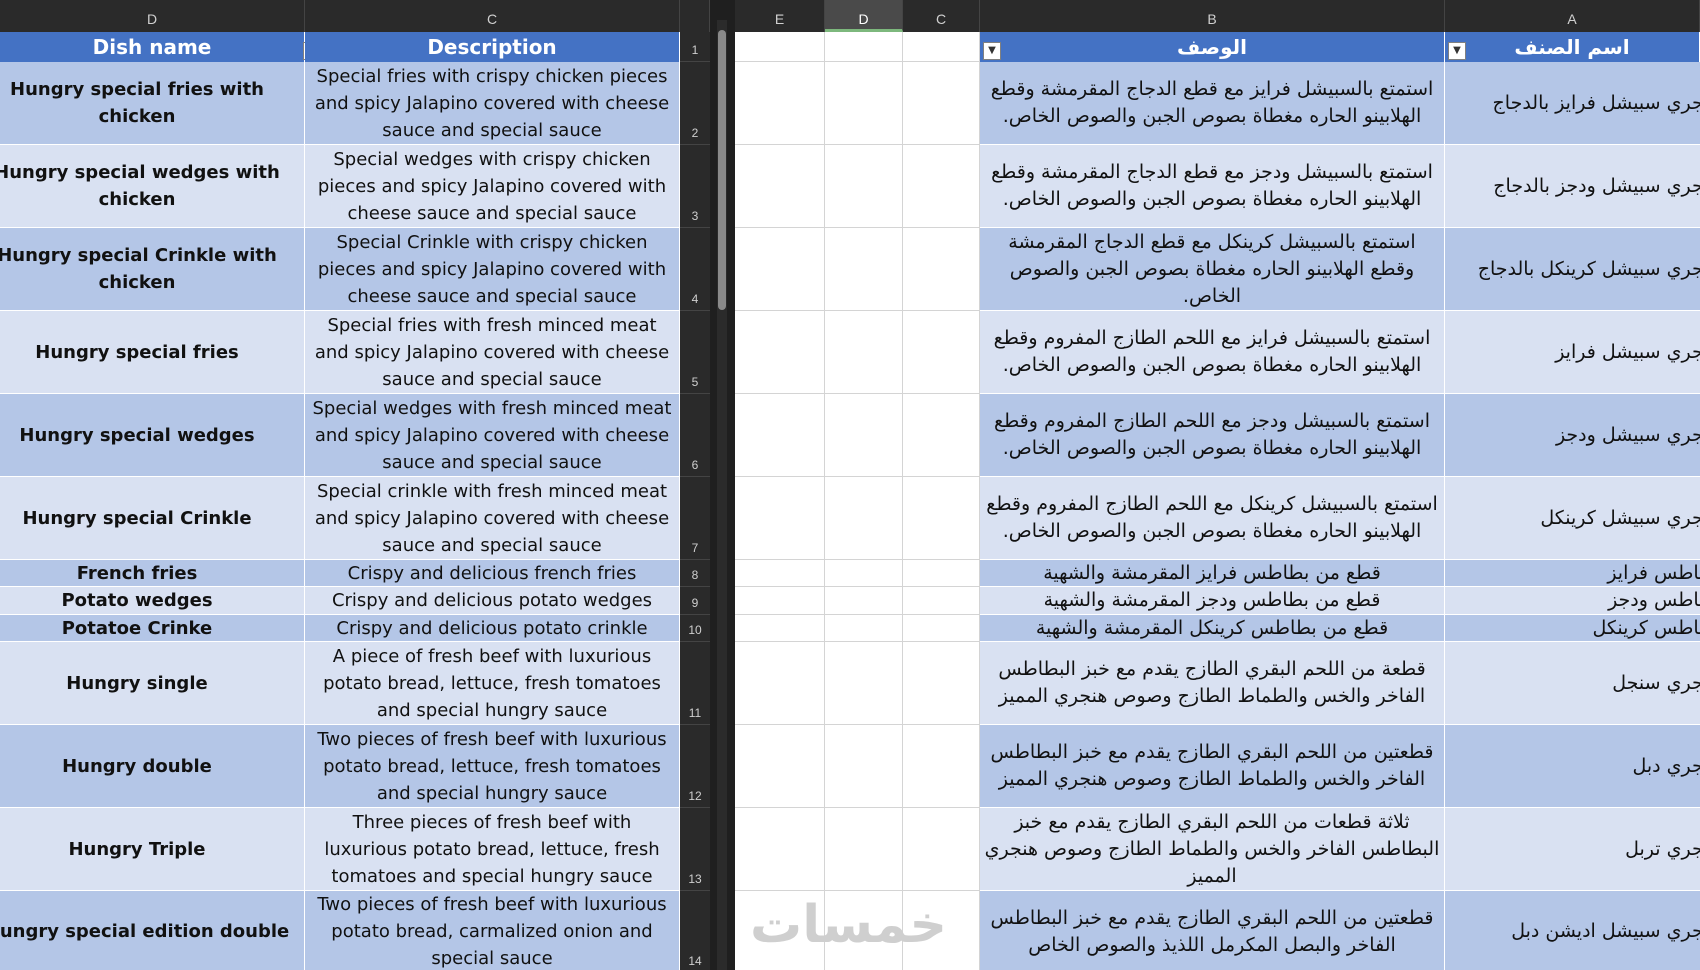 Image resolution: width=1700 pixels, height=970 pixels. What do you see at coordinates (492, 628) in the screenshot?
I see `description-cell: Crispy and delicious potato crinkle` at bounding box center [492, 628].